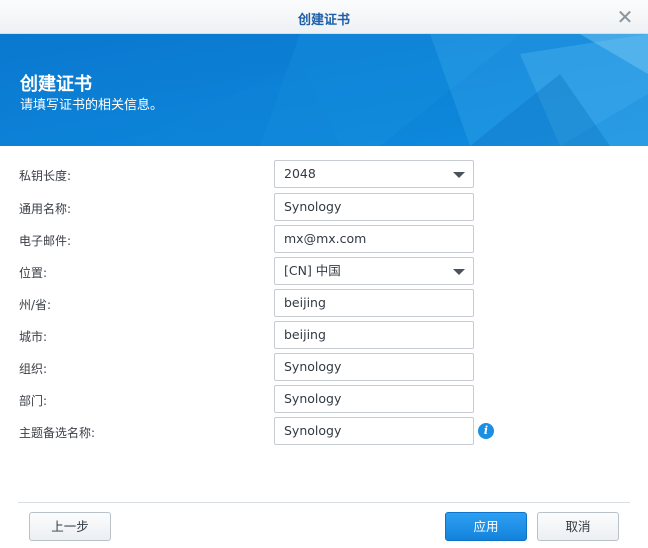  I want to click on state-input: beijing, so click(374, 303).